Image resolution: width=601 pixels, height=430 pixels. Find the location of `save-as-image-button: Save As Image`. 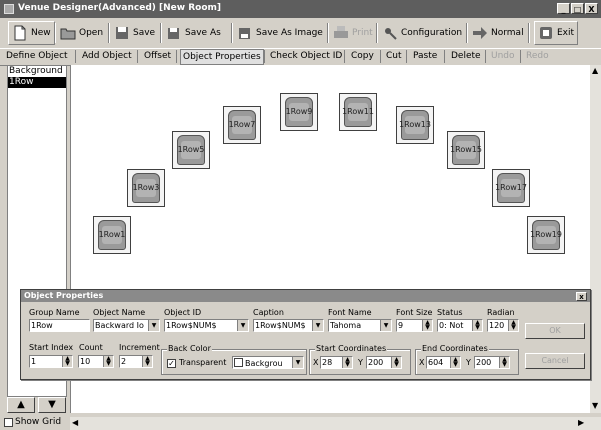

save-as-image-button: Save As Image is located at coordinates (280, 33).